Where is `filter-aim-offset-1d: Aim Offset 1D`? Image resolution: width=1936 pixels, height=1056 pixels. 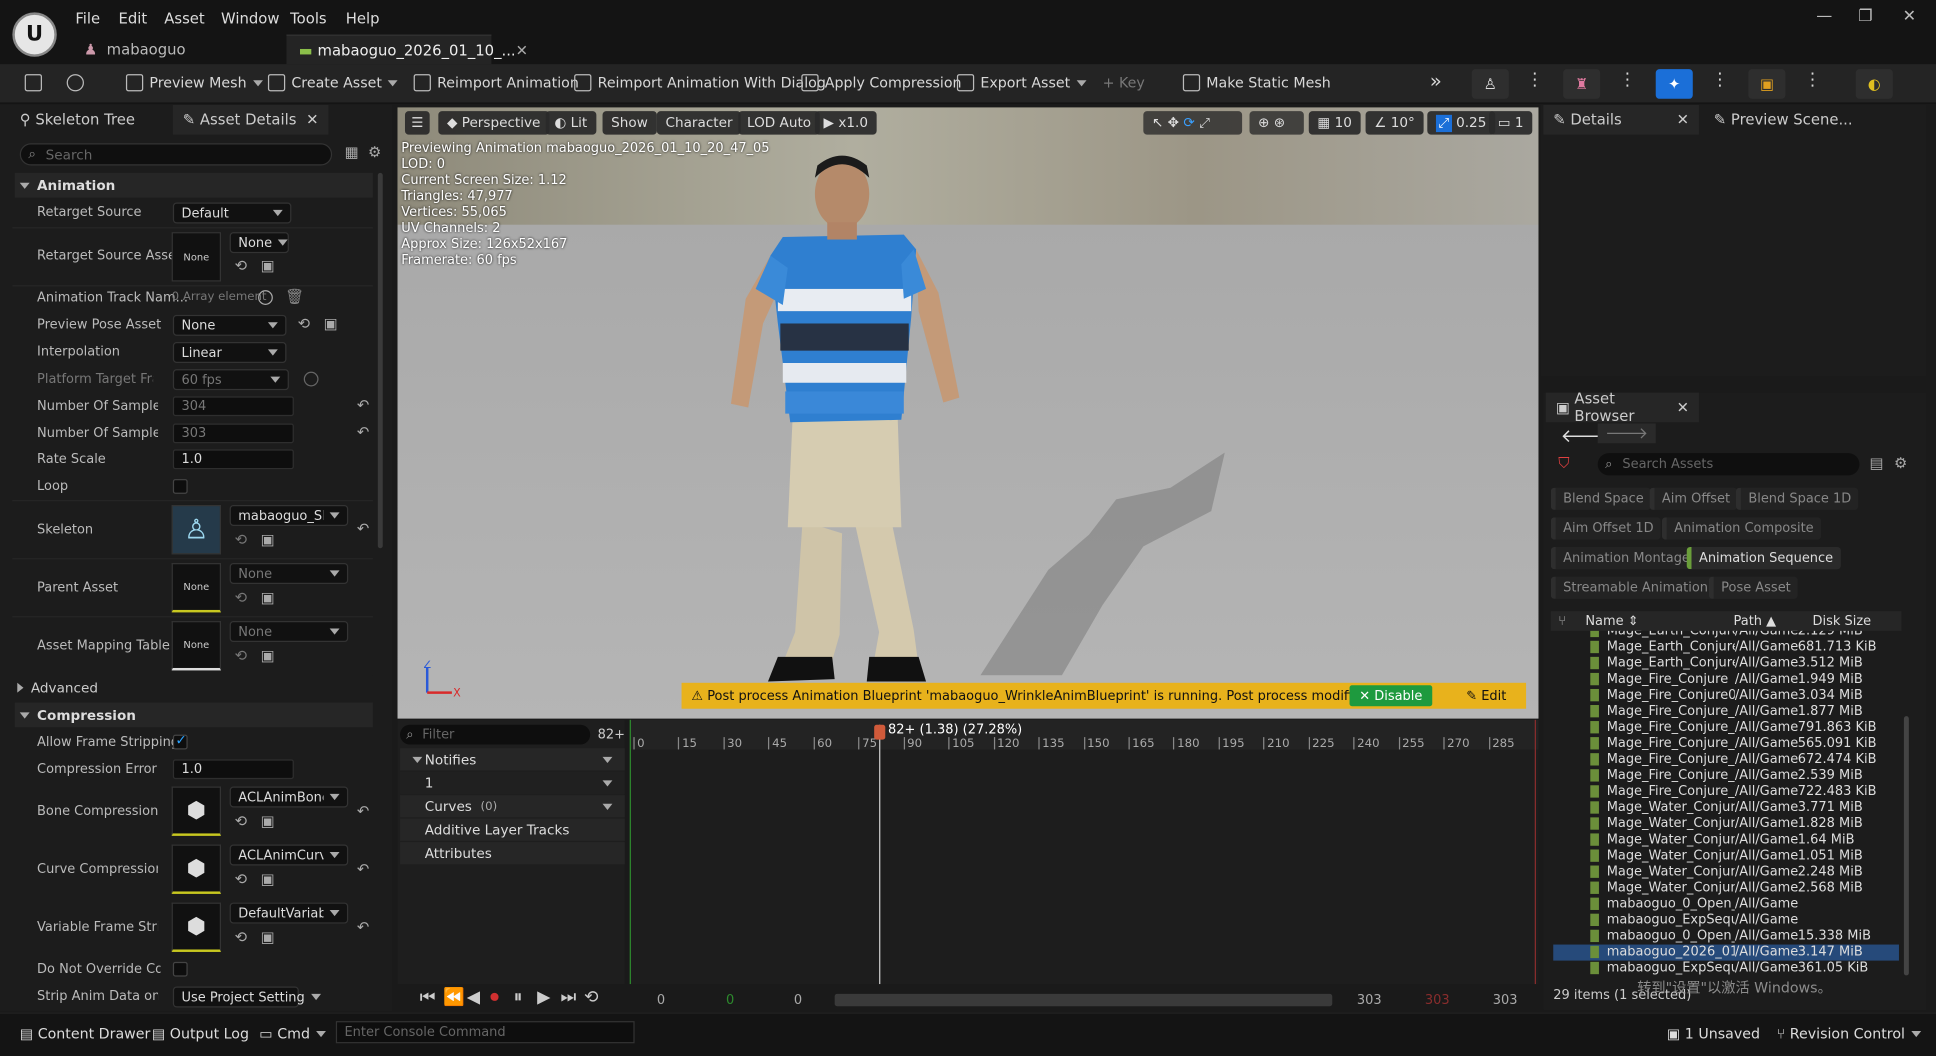
filter-aim-offset-1d: Aim Offset 1D is located at coordinates (1606, 528).